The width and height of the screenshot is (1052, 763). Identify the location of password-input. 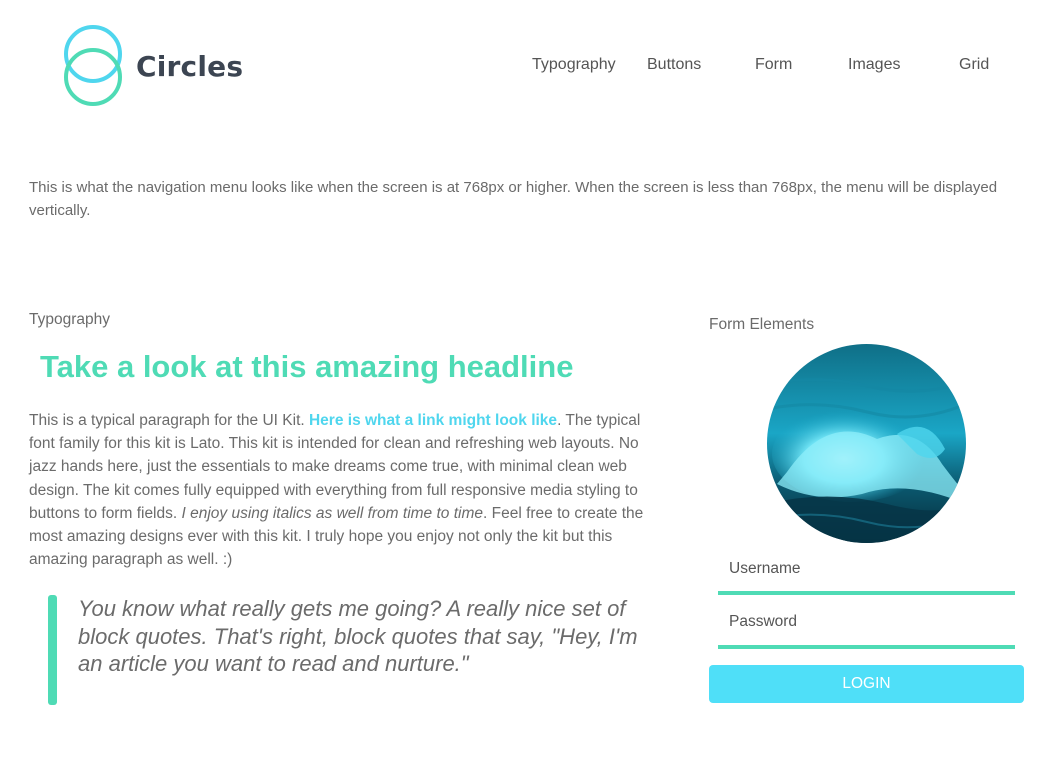
(866, 624).